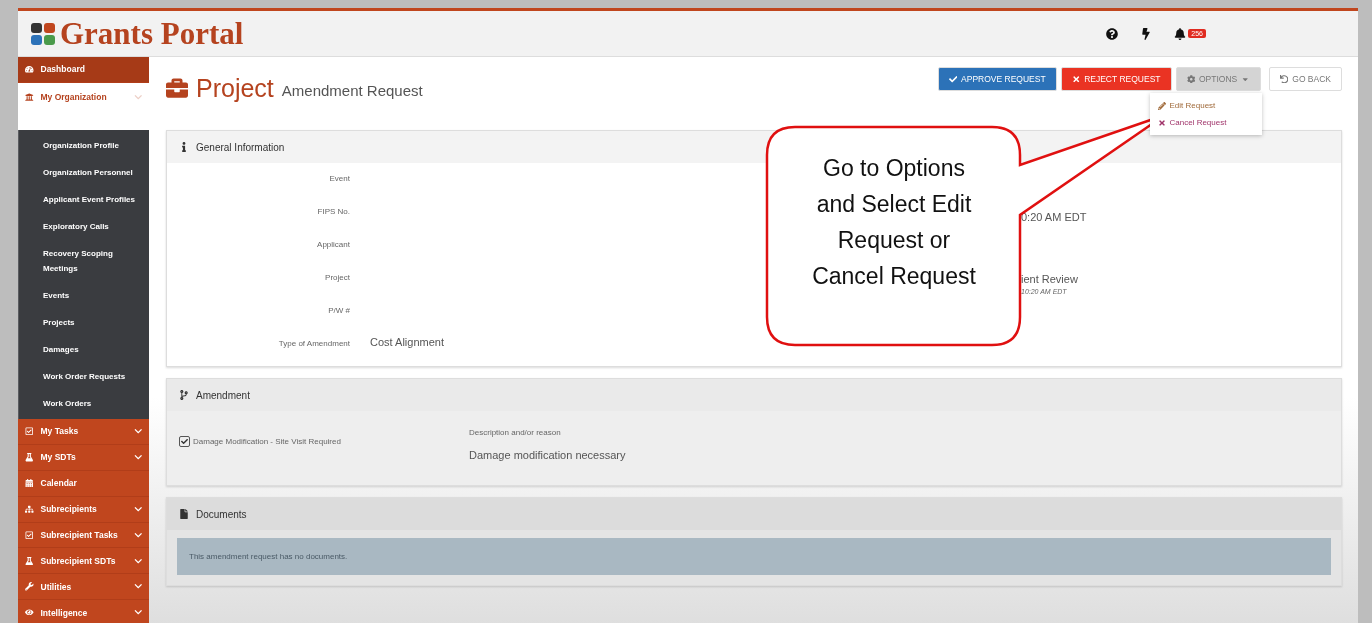 The height and width of the screenshot is (623, 1372). Describe the element at coordinates (221, 514) in the screenshot. I see `panel-title: Documents` at that location.